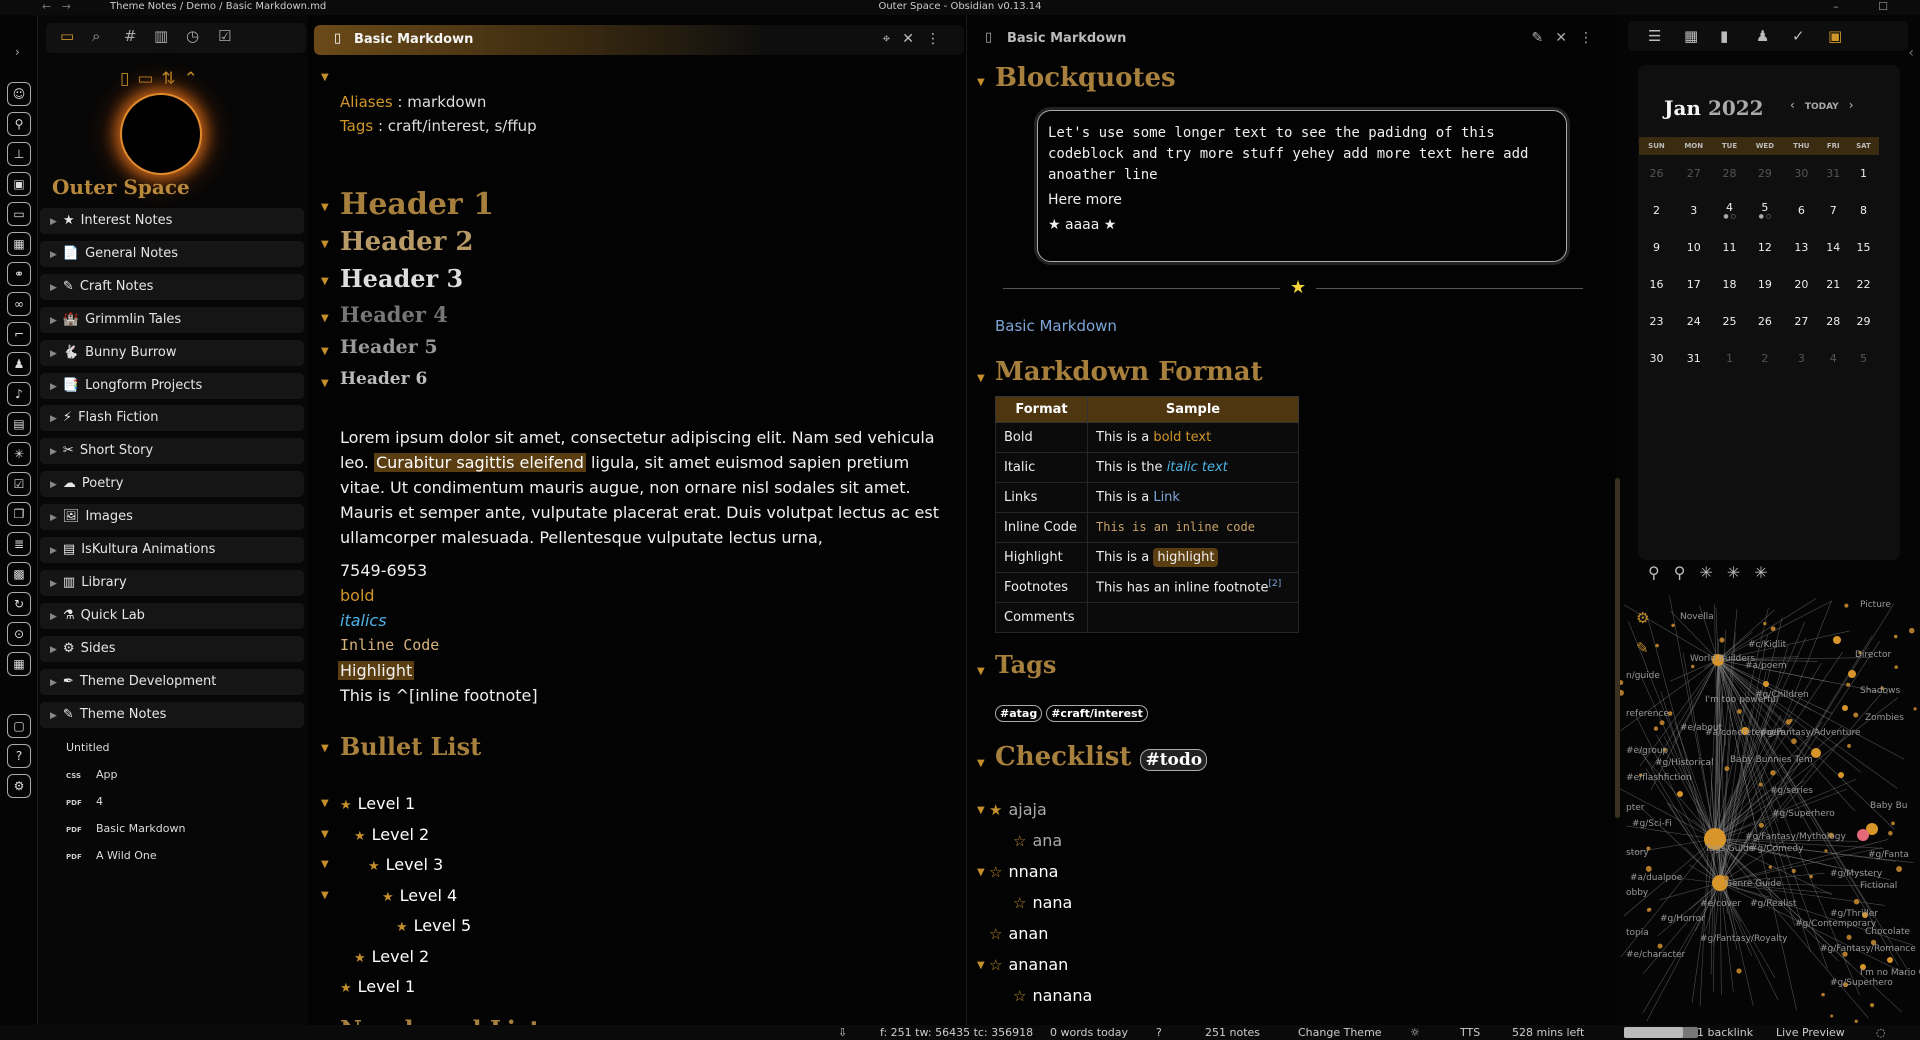 The width and height of the screenshot is (1920, 1040). Describe the element at coordinates (1174, 760) in the screenshot. I see `todo-tag: #todo` at that location.